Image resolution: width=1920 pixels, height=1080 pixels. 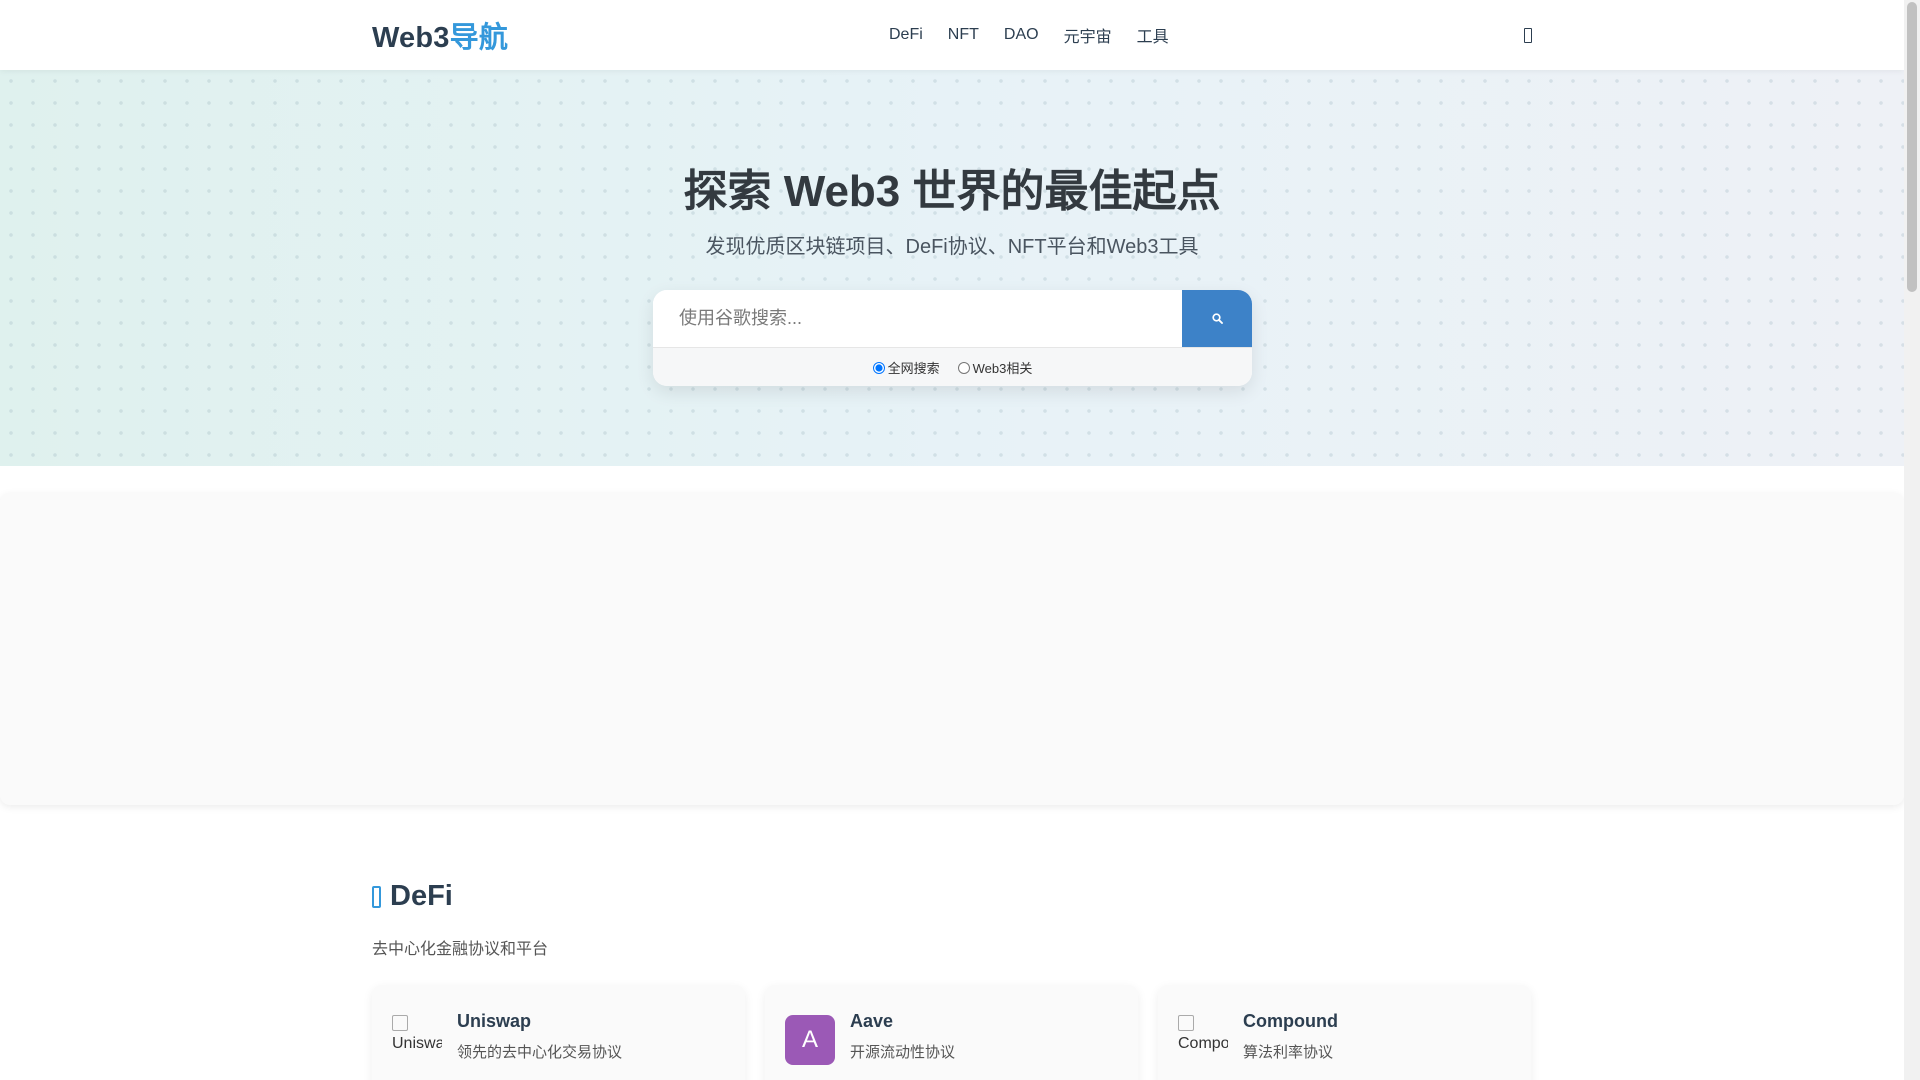 I want to click on nav-link-defi: DeFi, so click(x=906, y=35).